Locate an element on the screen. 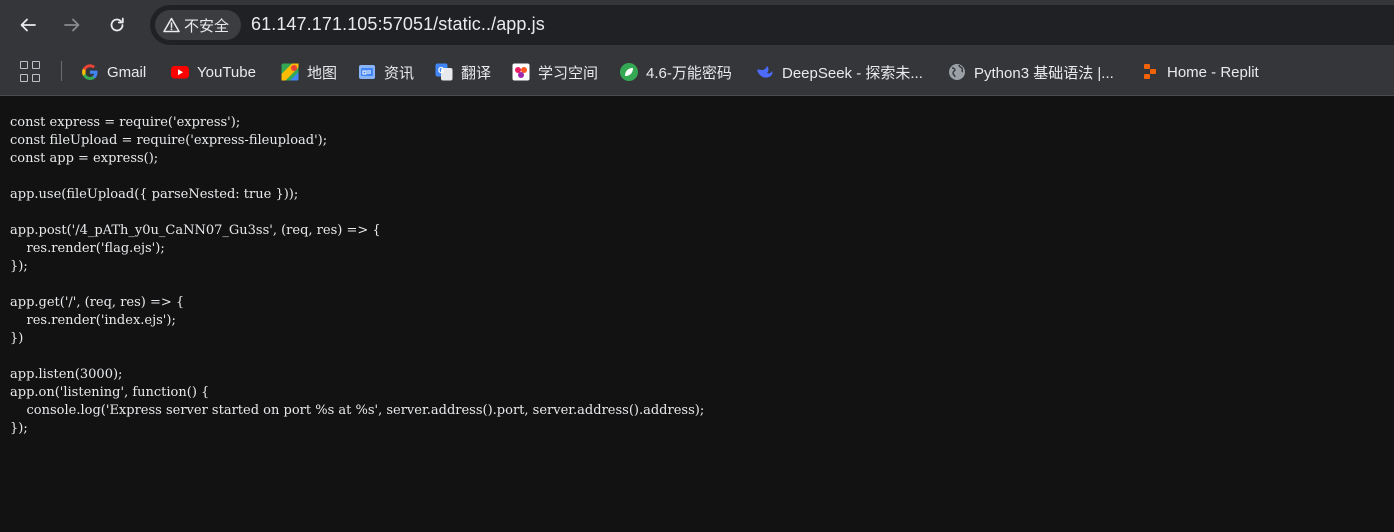  google-icon is located at coordinates (90, 72).